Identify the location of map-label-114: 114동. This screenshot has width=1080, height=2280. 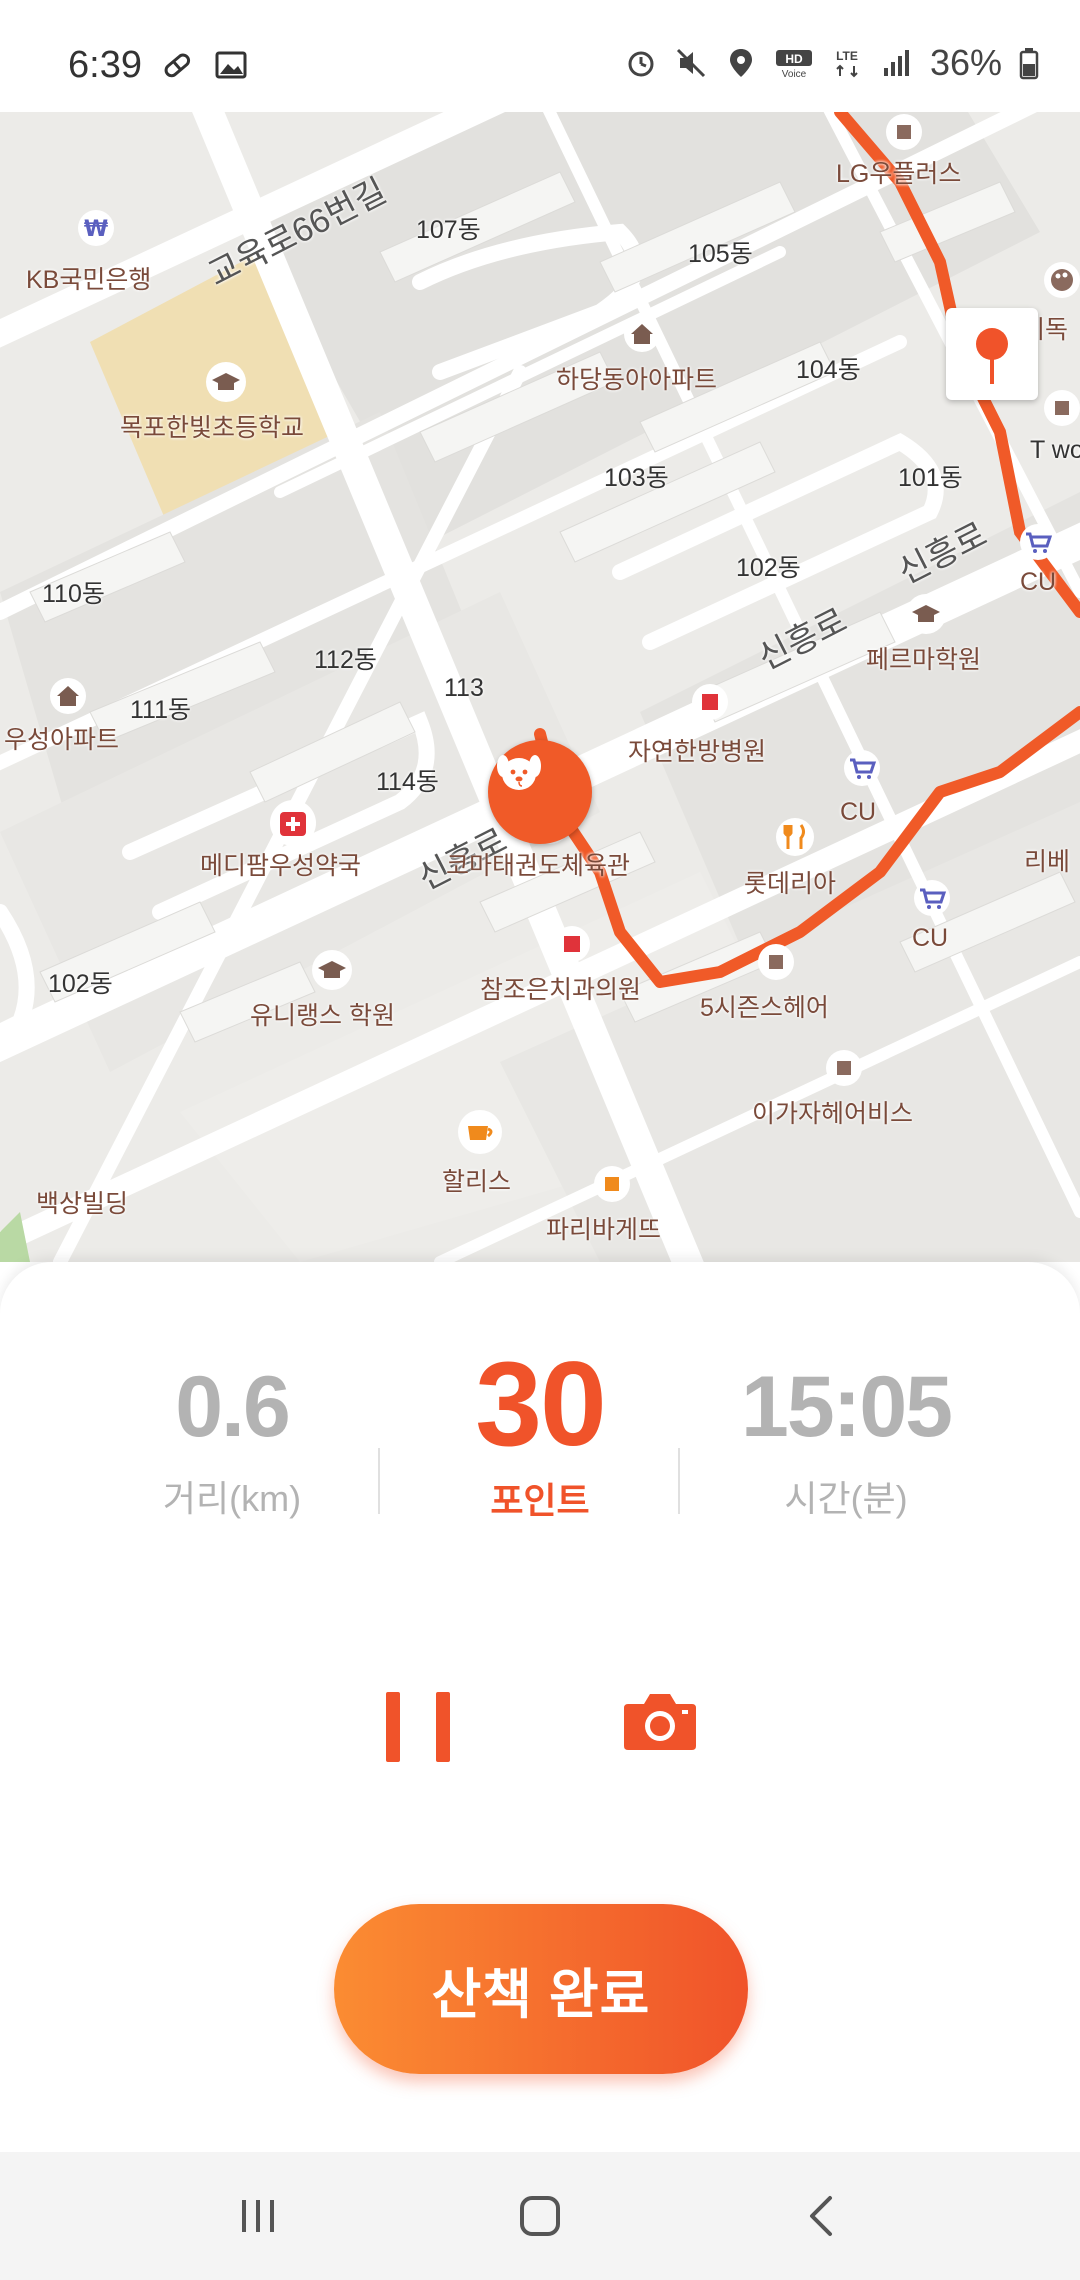
(407, 782).